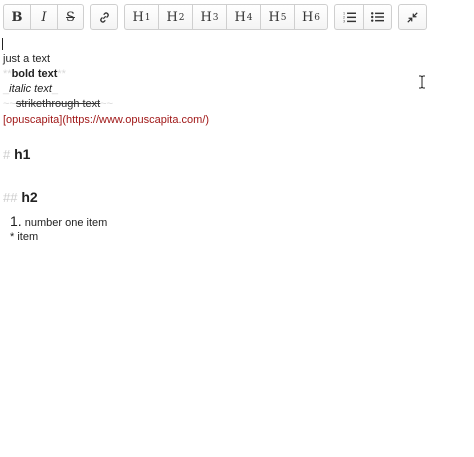 Image resolution: width=474 pixels, height=457 pixels. Describe the element at coordinates (344, 21) in the screenshot. I see `svg-text: 3` at that location.